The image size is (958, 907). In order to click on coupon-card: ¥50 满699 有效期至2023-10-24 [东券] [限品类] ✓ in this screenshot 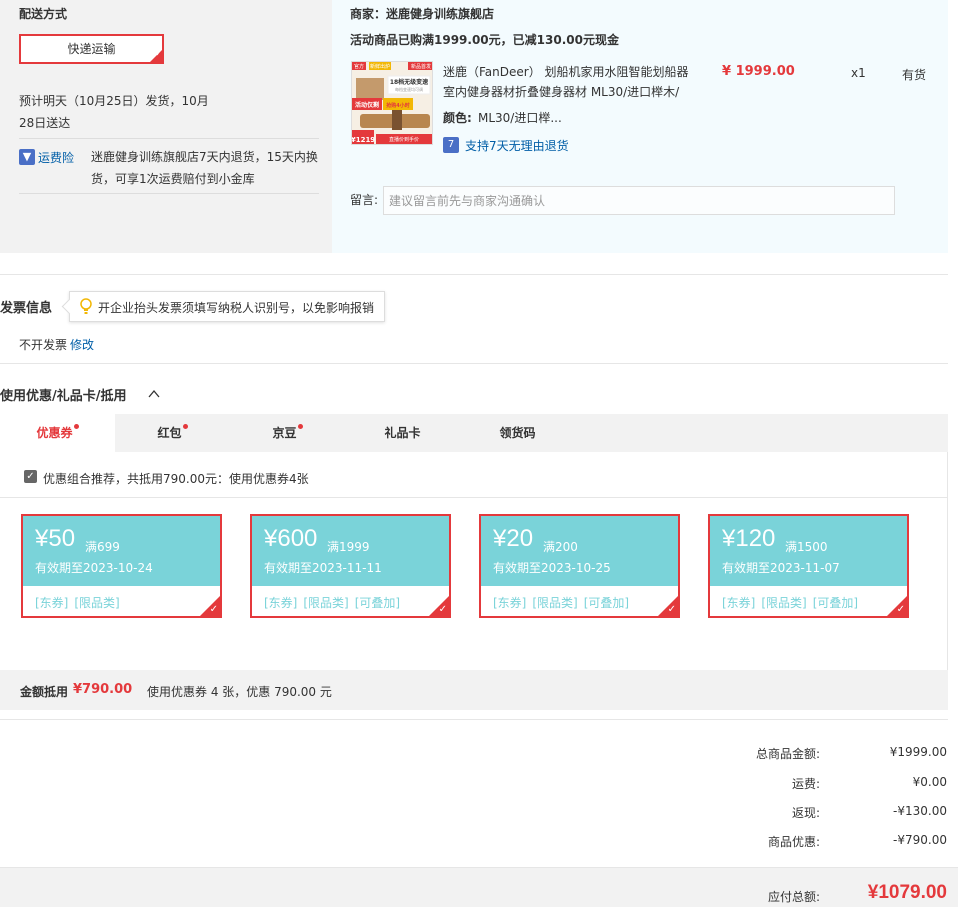, I will do `click(121, 566)`.